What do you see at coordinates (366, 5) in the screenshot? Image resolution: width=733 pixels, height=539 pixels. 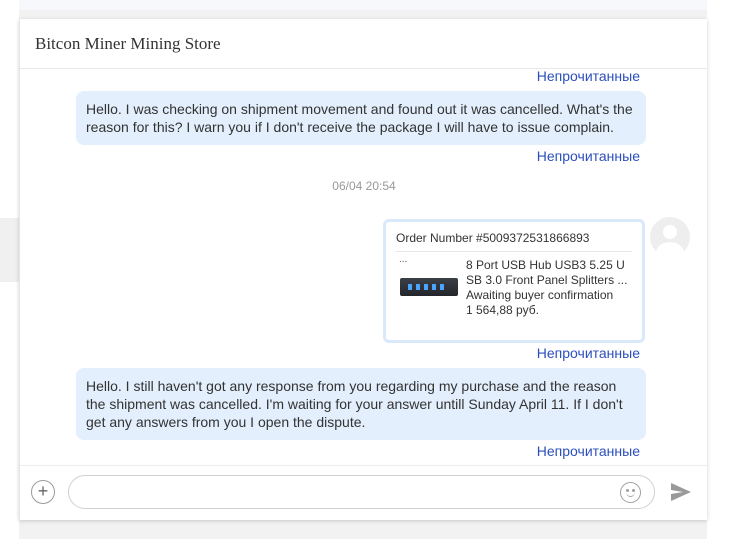 I see `top-strip` at bounding box center [366, 5].